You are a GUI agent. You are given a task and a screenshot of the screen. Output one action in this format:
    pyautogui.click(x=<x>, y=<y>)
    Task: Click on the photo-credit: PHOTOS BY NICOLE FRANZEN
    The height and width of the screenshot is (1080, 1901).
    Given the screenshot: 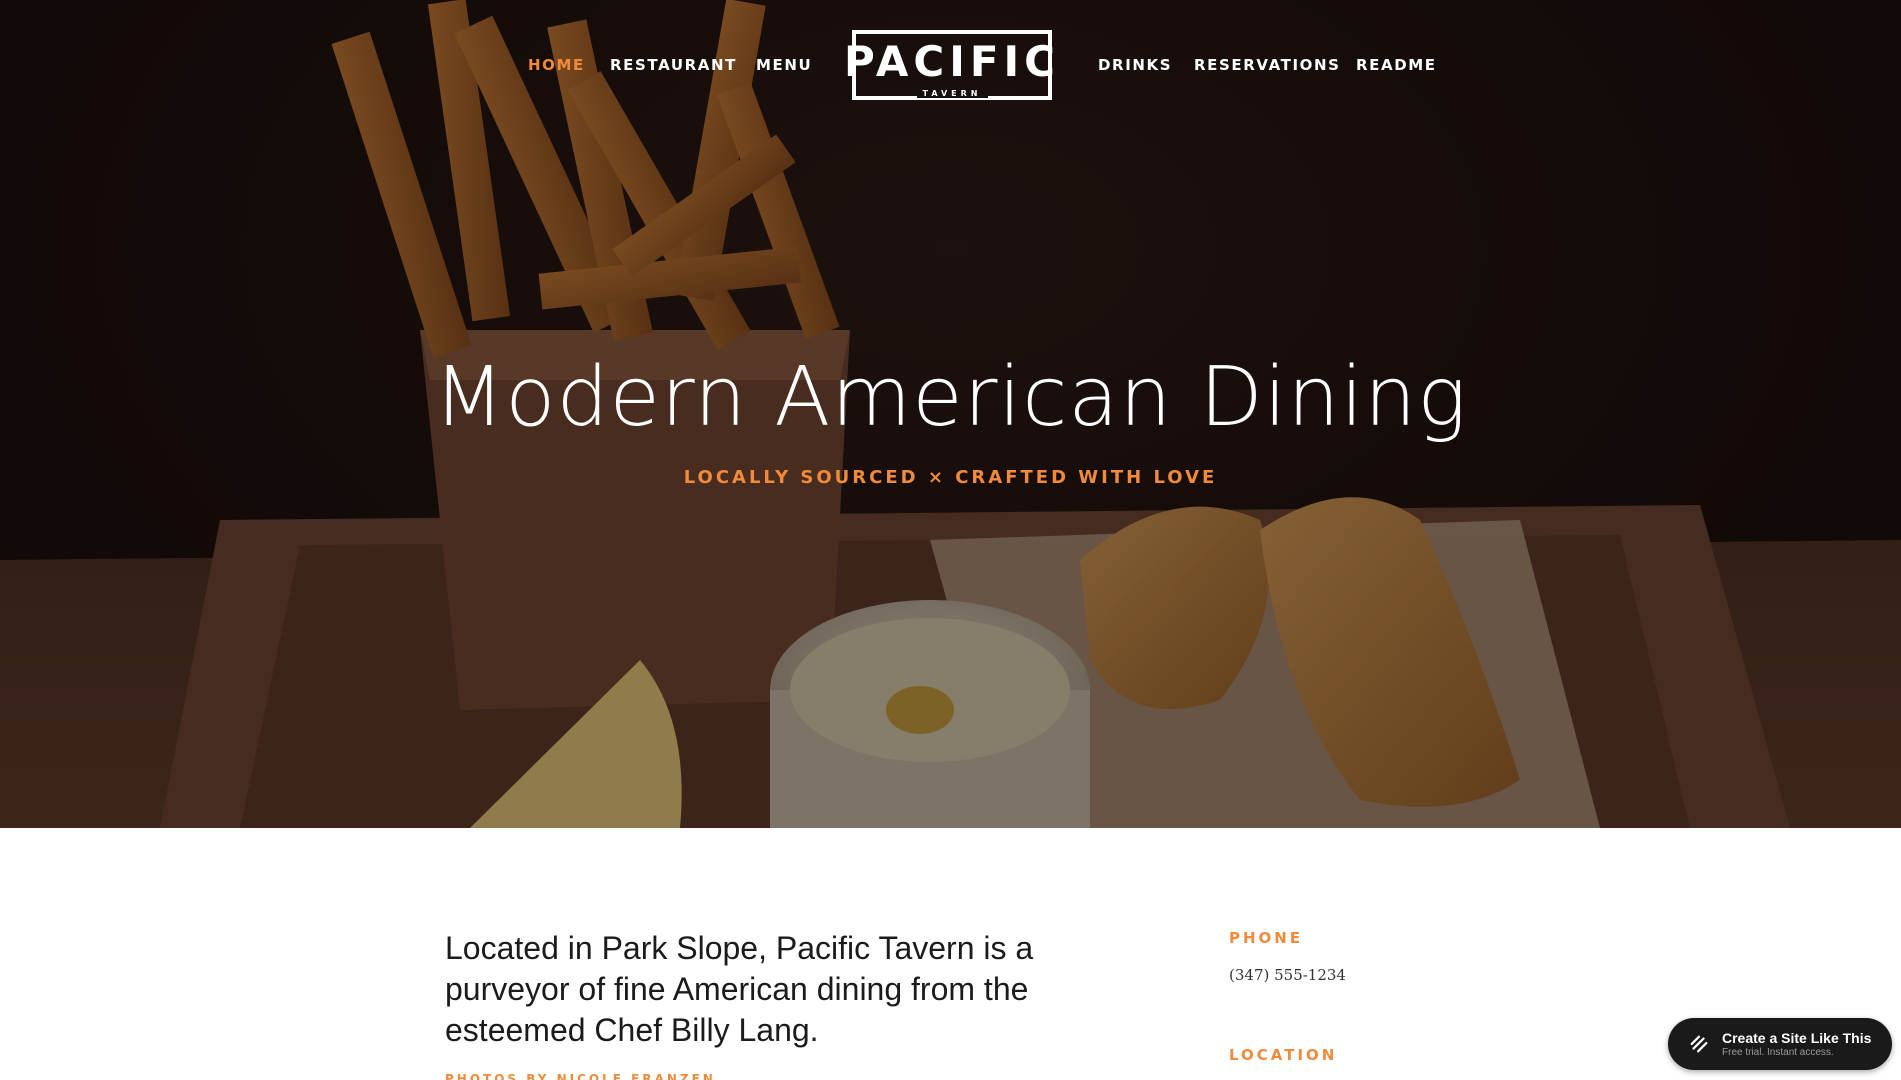 What is the action you would take?
    pyautogui.click(x=580, y=1076)
    